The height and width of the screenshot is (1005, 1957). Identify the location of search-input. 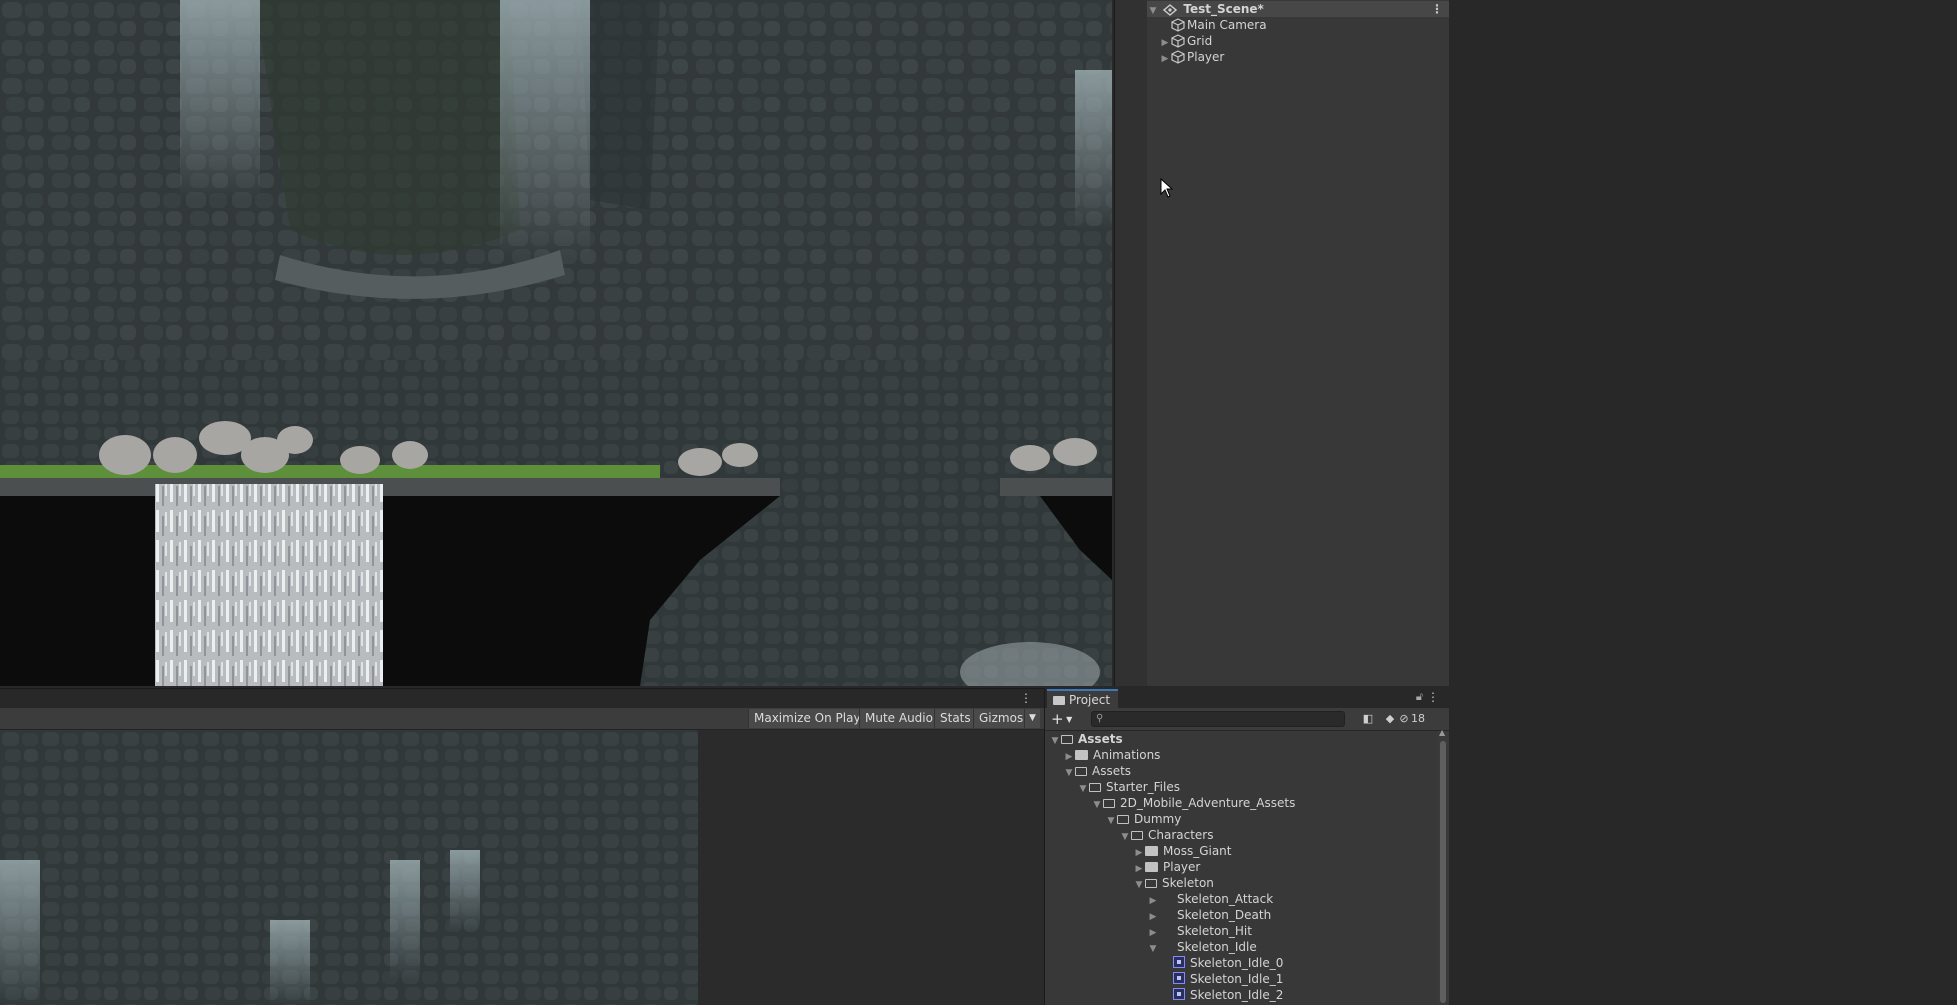
(1224, 720).